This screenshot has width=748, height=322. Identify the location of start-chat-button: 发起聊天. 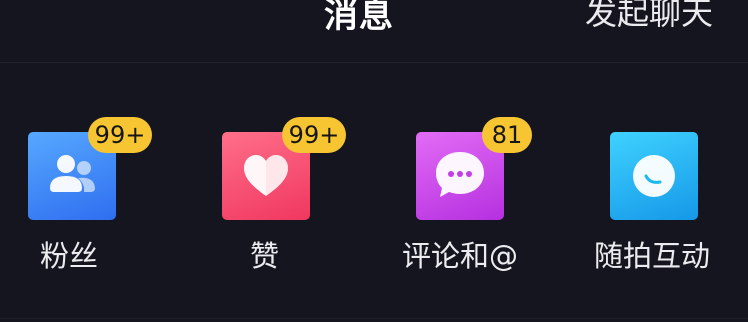
(649, 17).